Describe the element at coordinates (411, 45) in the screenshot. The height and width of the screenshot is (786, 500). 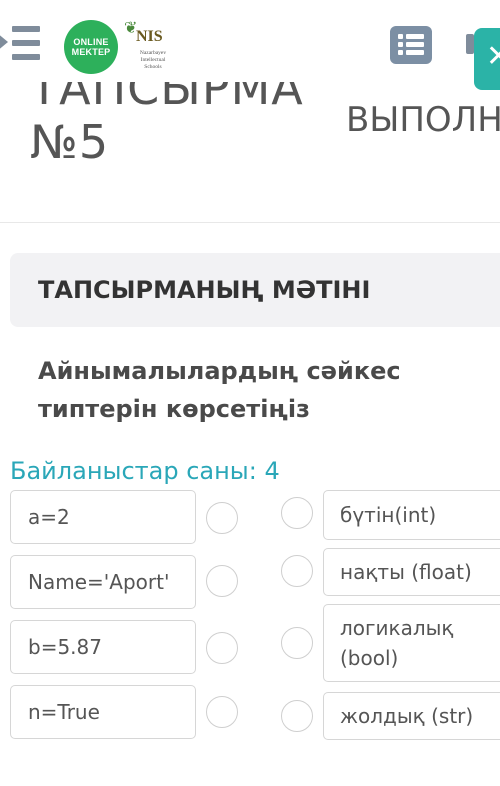
I see `task-list-button` at that location.